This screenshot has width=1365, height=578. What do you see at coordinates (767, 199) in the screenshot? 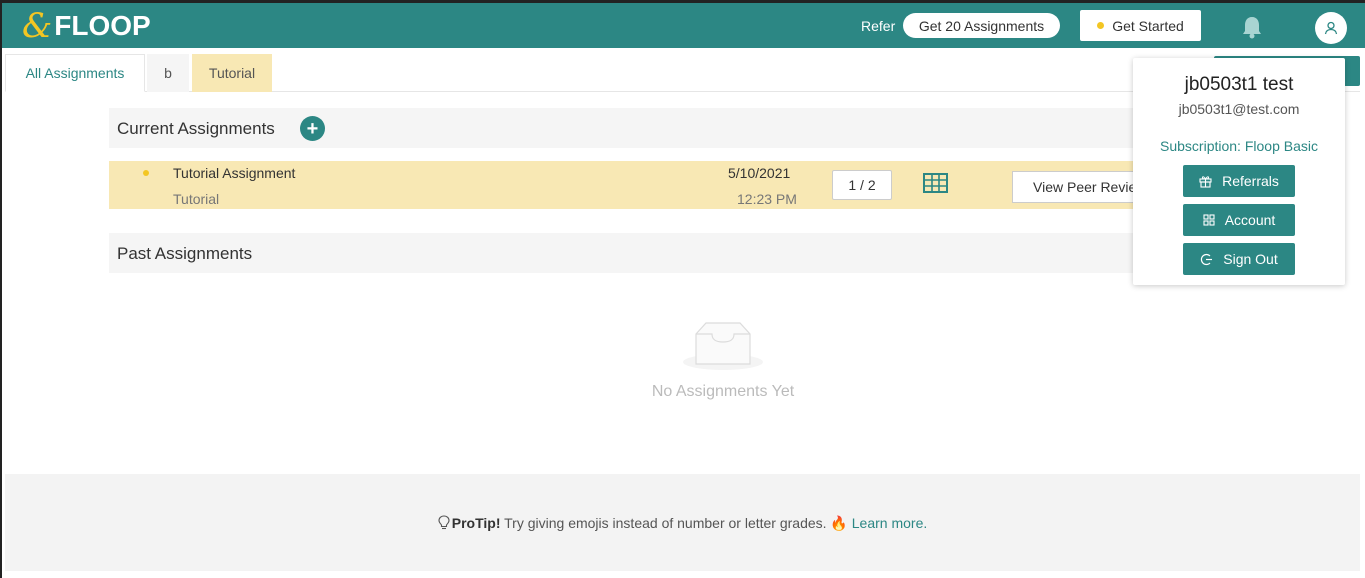
I see `assignment-time: 12:23 PM` at bounding box center [767, 199].